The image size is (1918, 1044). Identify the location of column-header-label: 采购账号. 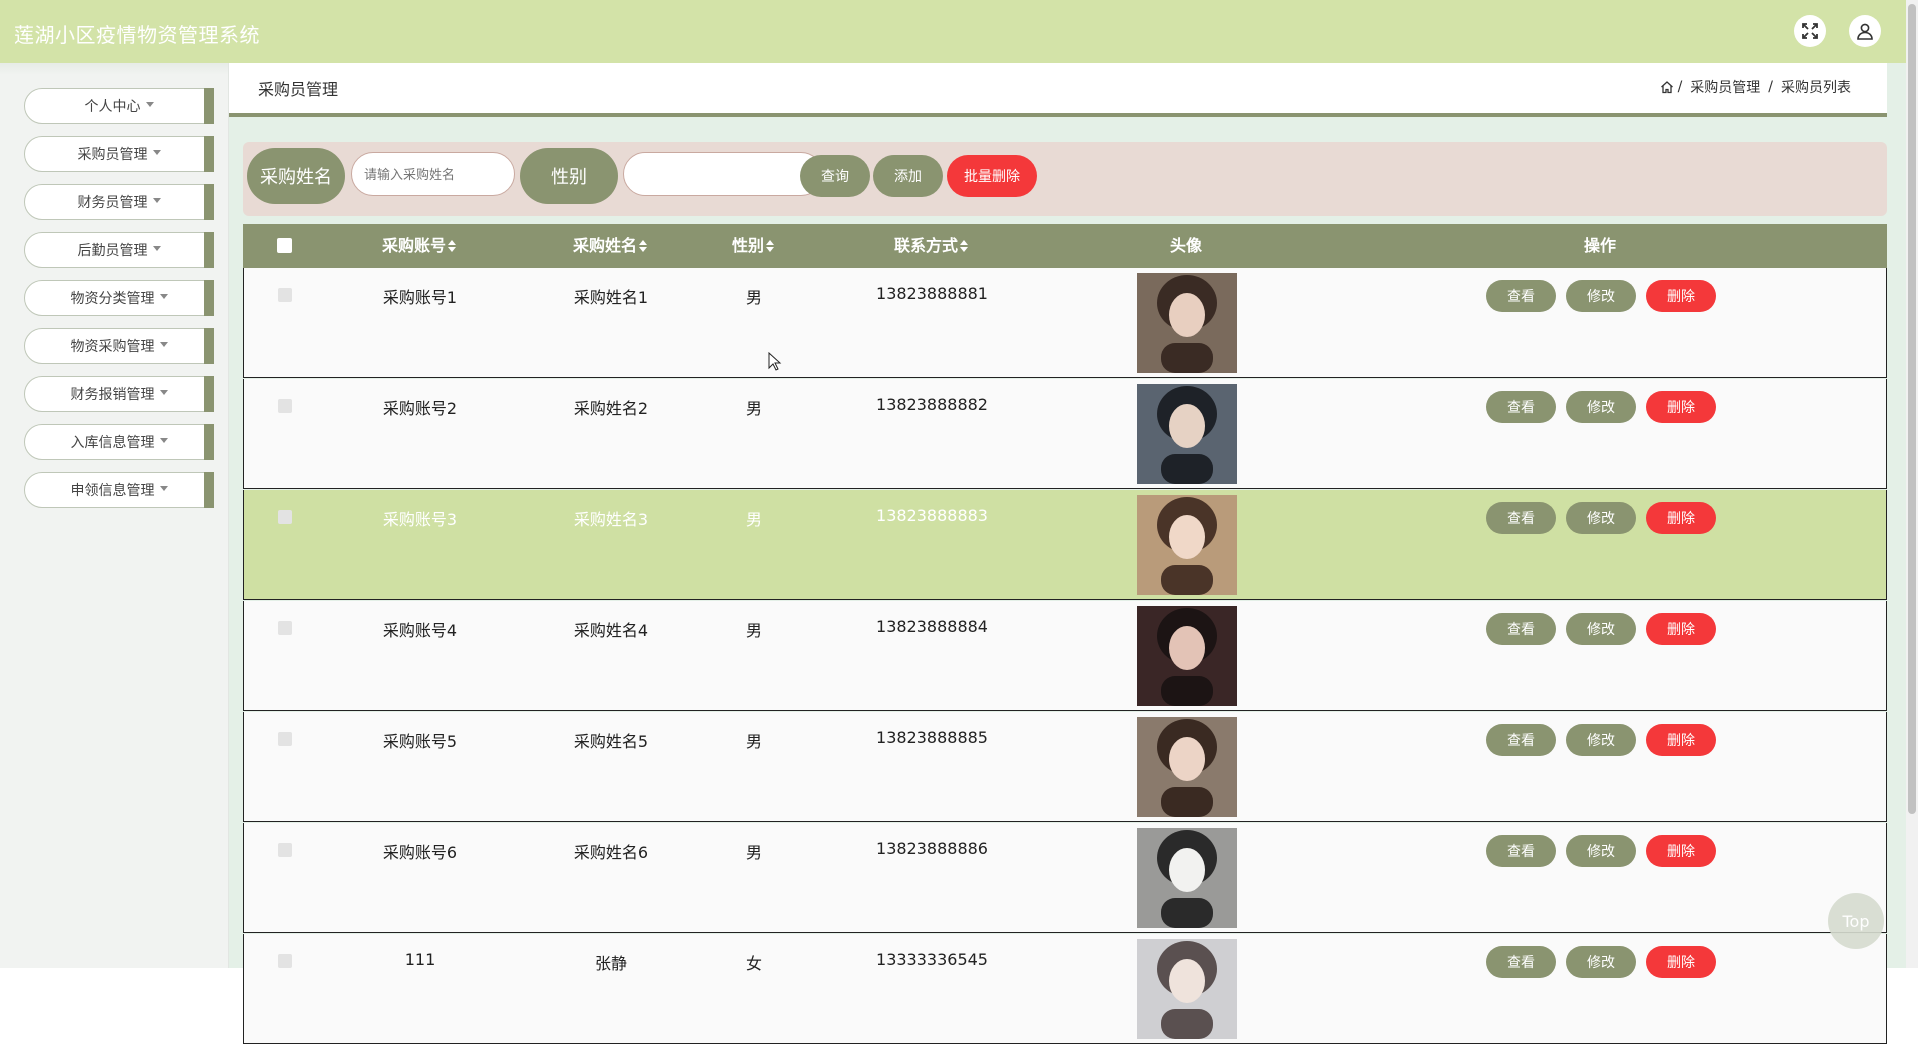
(414, 245).